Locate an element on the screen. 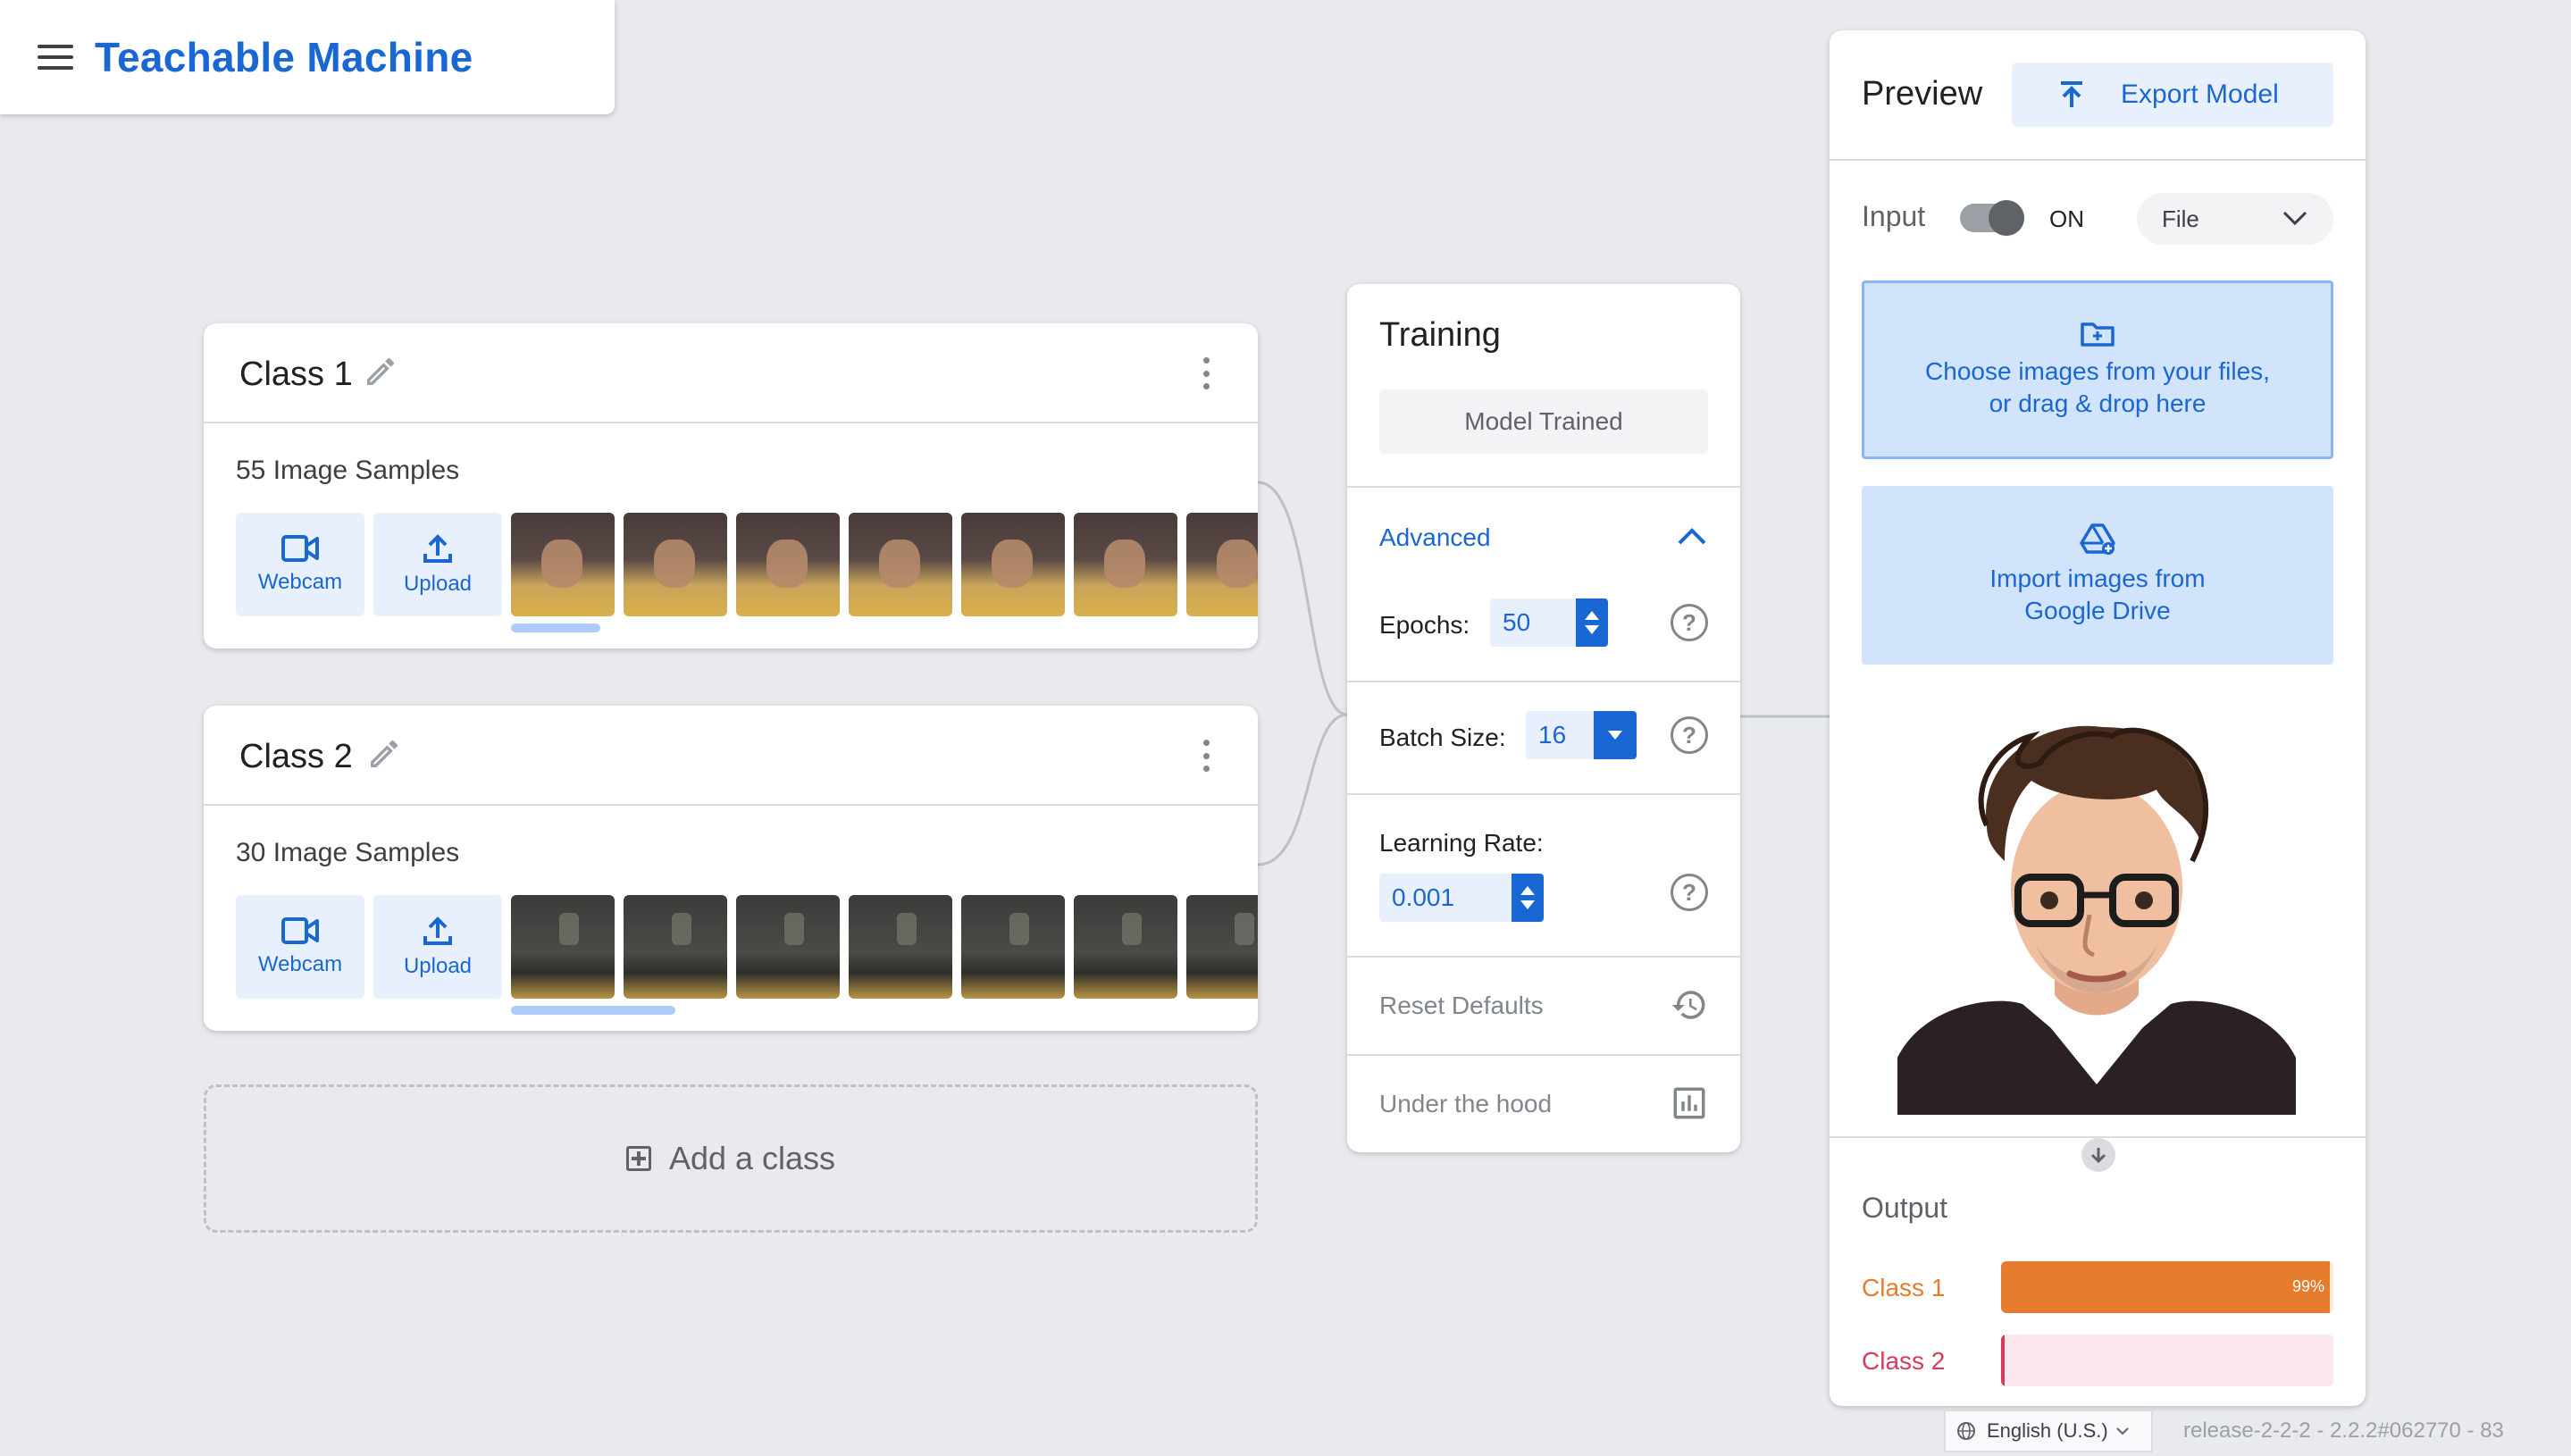  google-drive-button: Import images from Google Drive is located at coordinates (2097, 575).